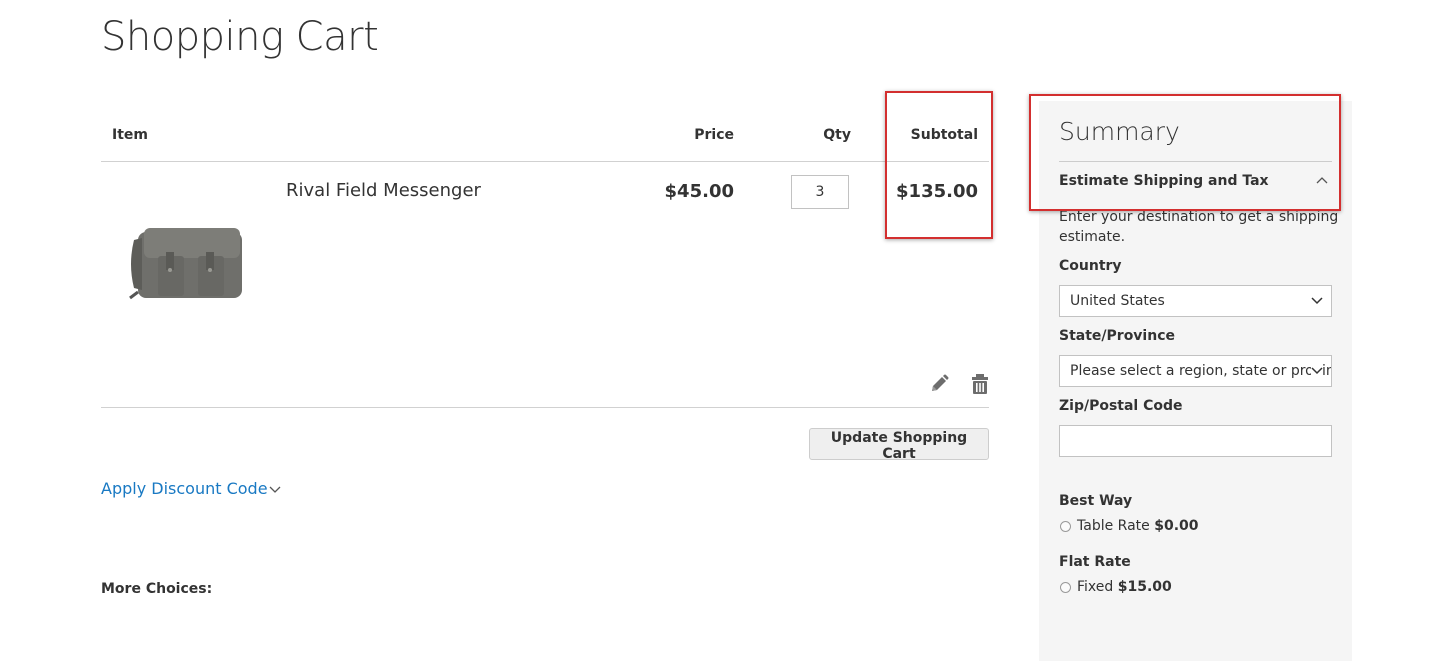 This screenshot has height=661, width=1436. Describe the element at coordinates (1065, 526) in the screenshot. I see `shipping-radio-table-rate` at that location.